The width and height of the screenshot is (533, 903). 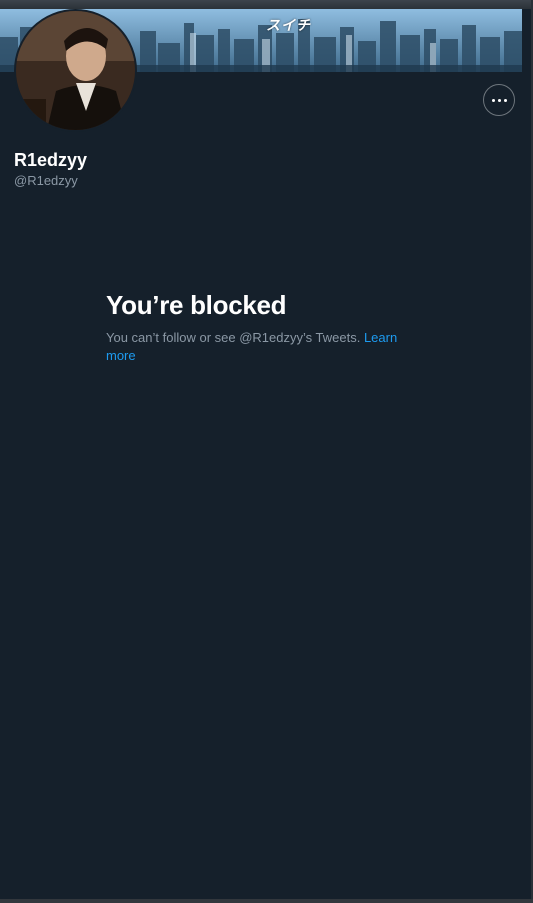 I want to click on window-bottom-strip, so click(x=266, y=901).